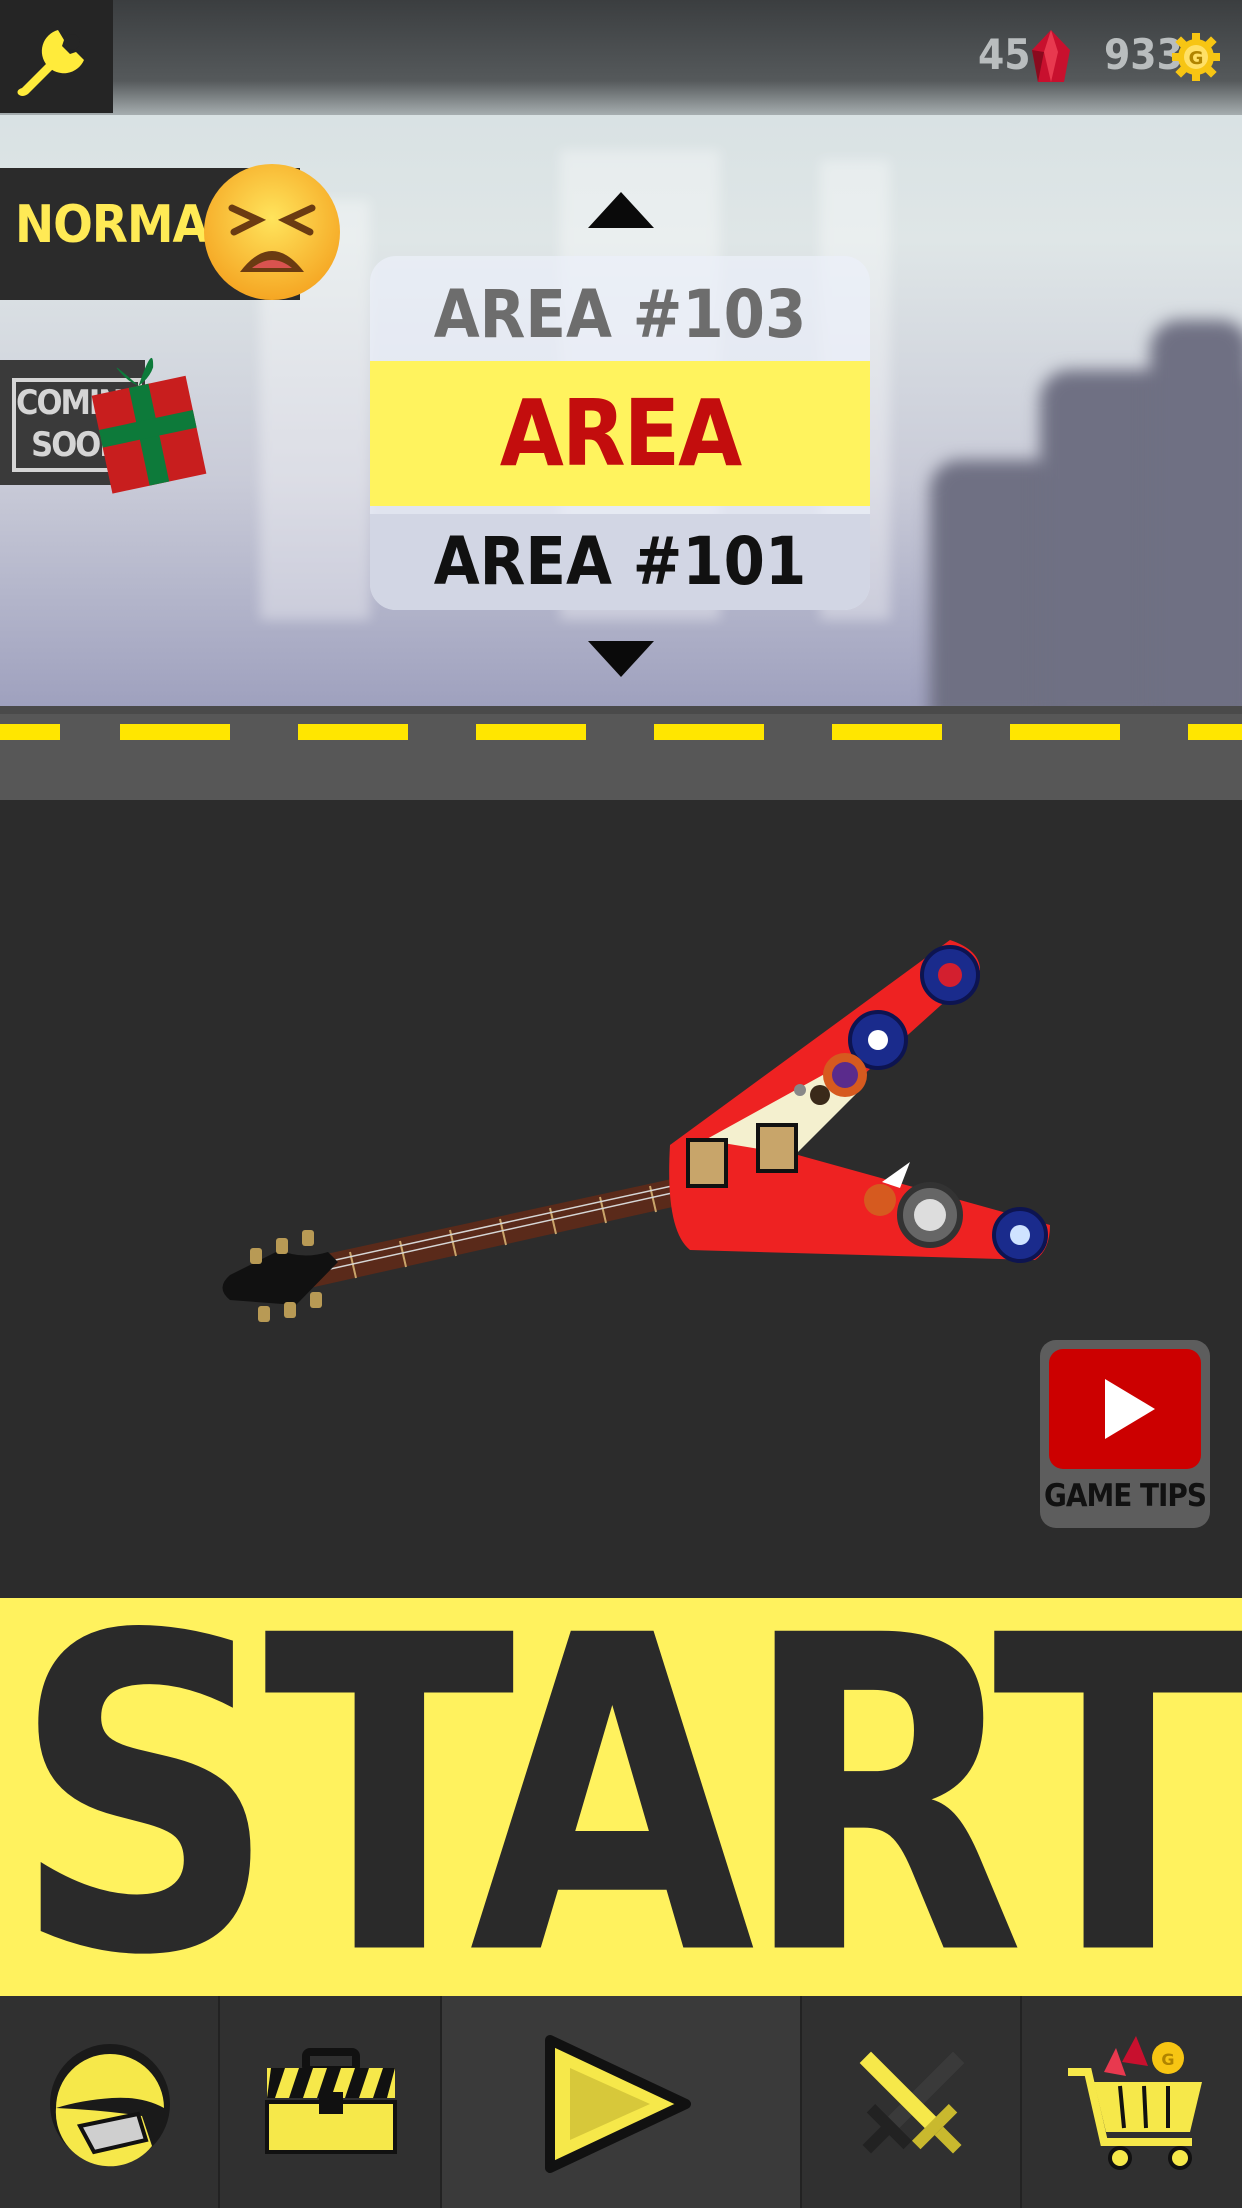 The width and height of the screenshot is (1242, 2208). I want to click on video-thumbnail, so click(1125, 1409).